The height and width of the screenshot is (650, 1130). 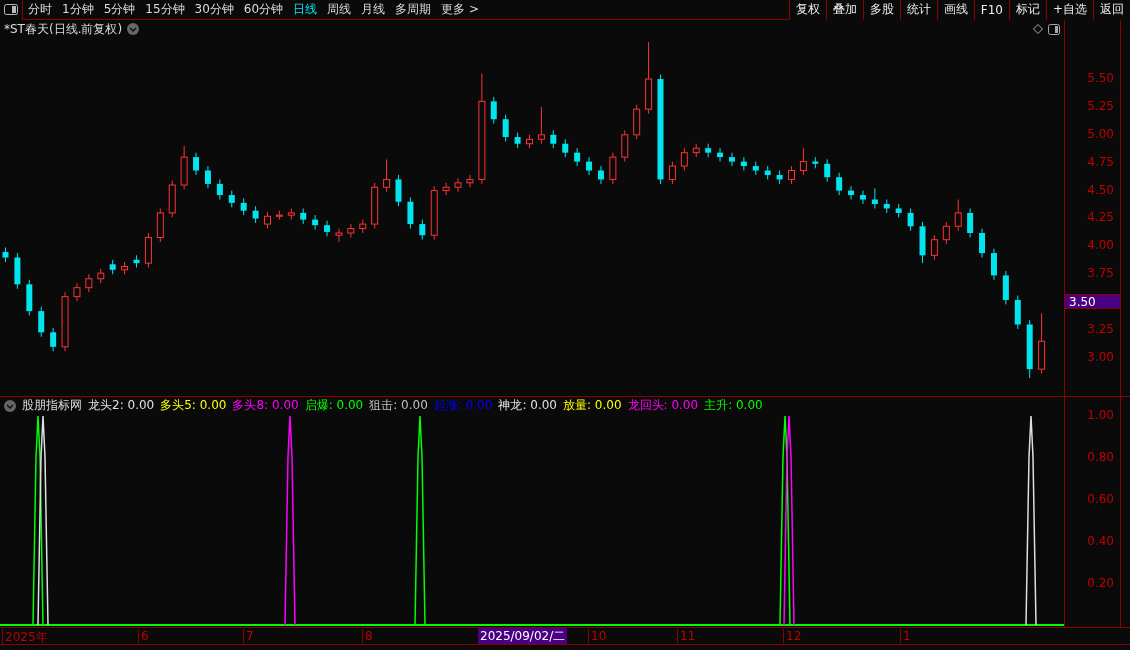 What do you see at coordinates (10, 405) in the screenshot?
I see `collapse-icon` at bounding box center [10, 405].